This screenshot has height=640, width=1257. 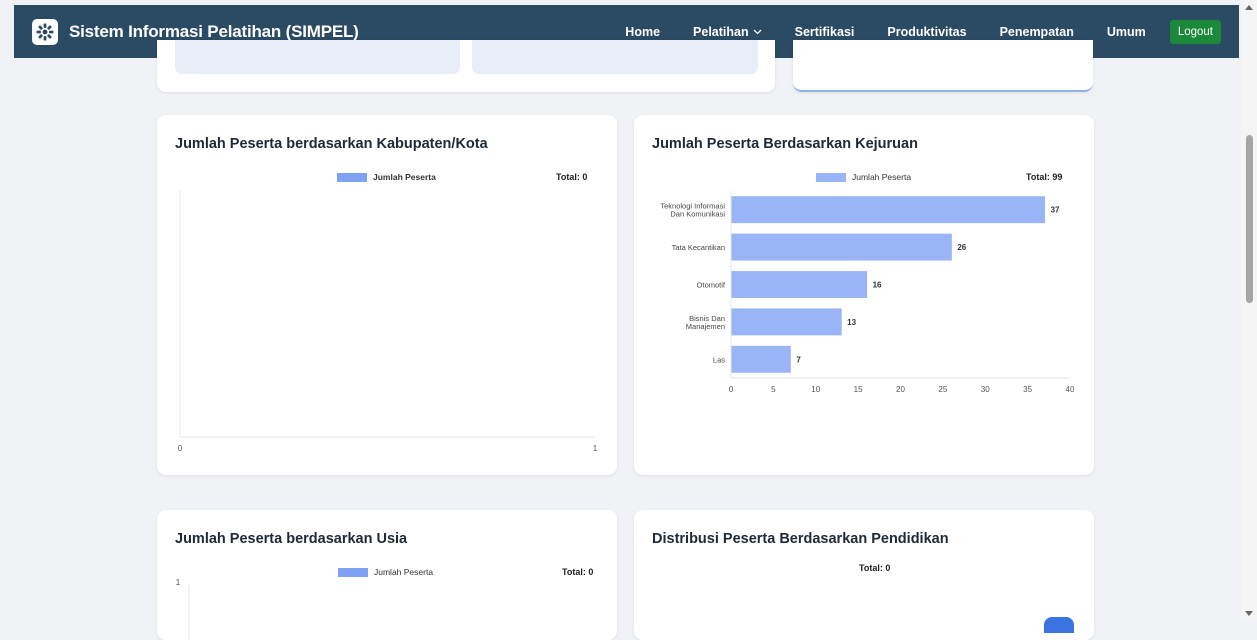 What do you see at coordinates (757, 31) in the screenshot?
I see `chevron-down-icon` at bounding box center [757, 31].